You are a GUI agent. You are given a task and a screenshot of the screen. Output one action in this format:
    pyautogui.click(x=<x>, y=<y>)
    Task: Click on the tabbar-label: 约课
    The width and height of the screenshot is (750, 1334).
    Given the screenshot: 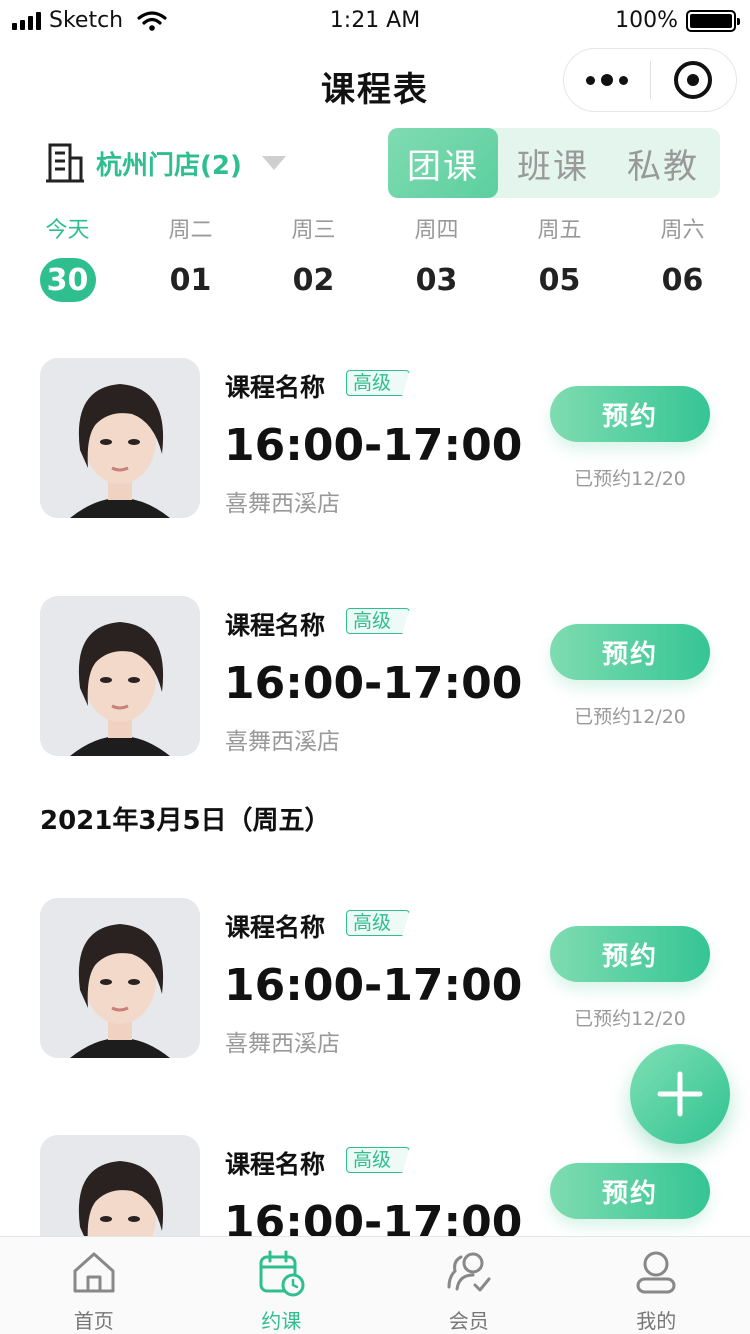 What is the action you would take?
    pyautogui.click(x=281, y=1321)
    